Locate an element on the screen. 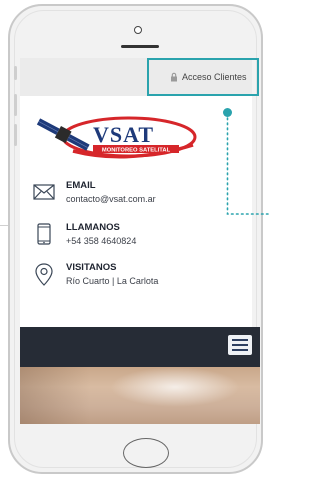 Image resolution: width=320 pixels, height=479 pixels. contact-label: EMAIL is located at coordinates (81, 185).